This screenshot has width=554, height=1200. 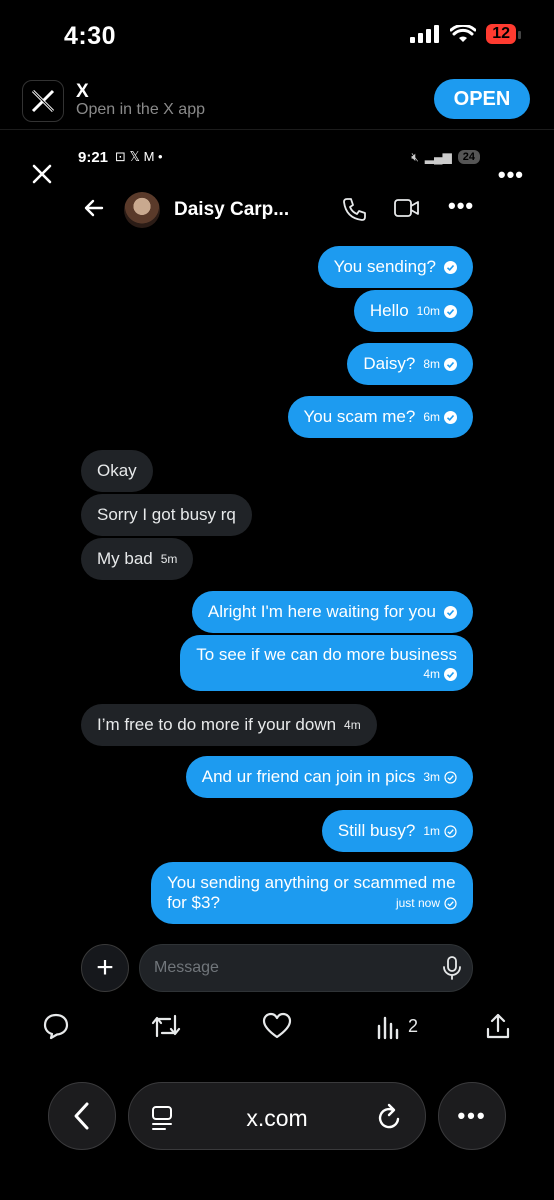 What do you see at coordinates (431, 364) in the screenshot?
I see `message-time: 8m` at bounding box center [431, 364].